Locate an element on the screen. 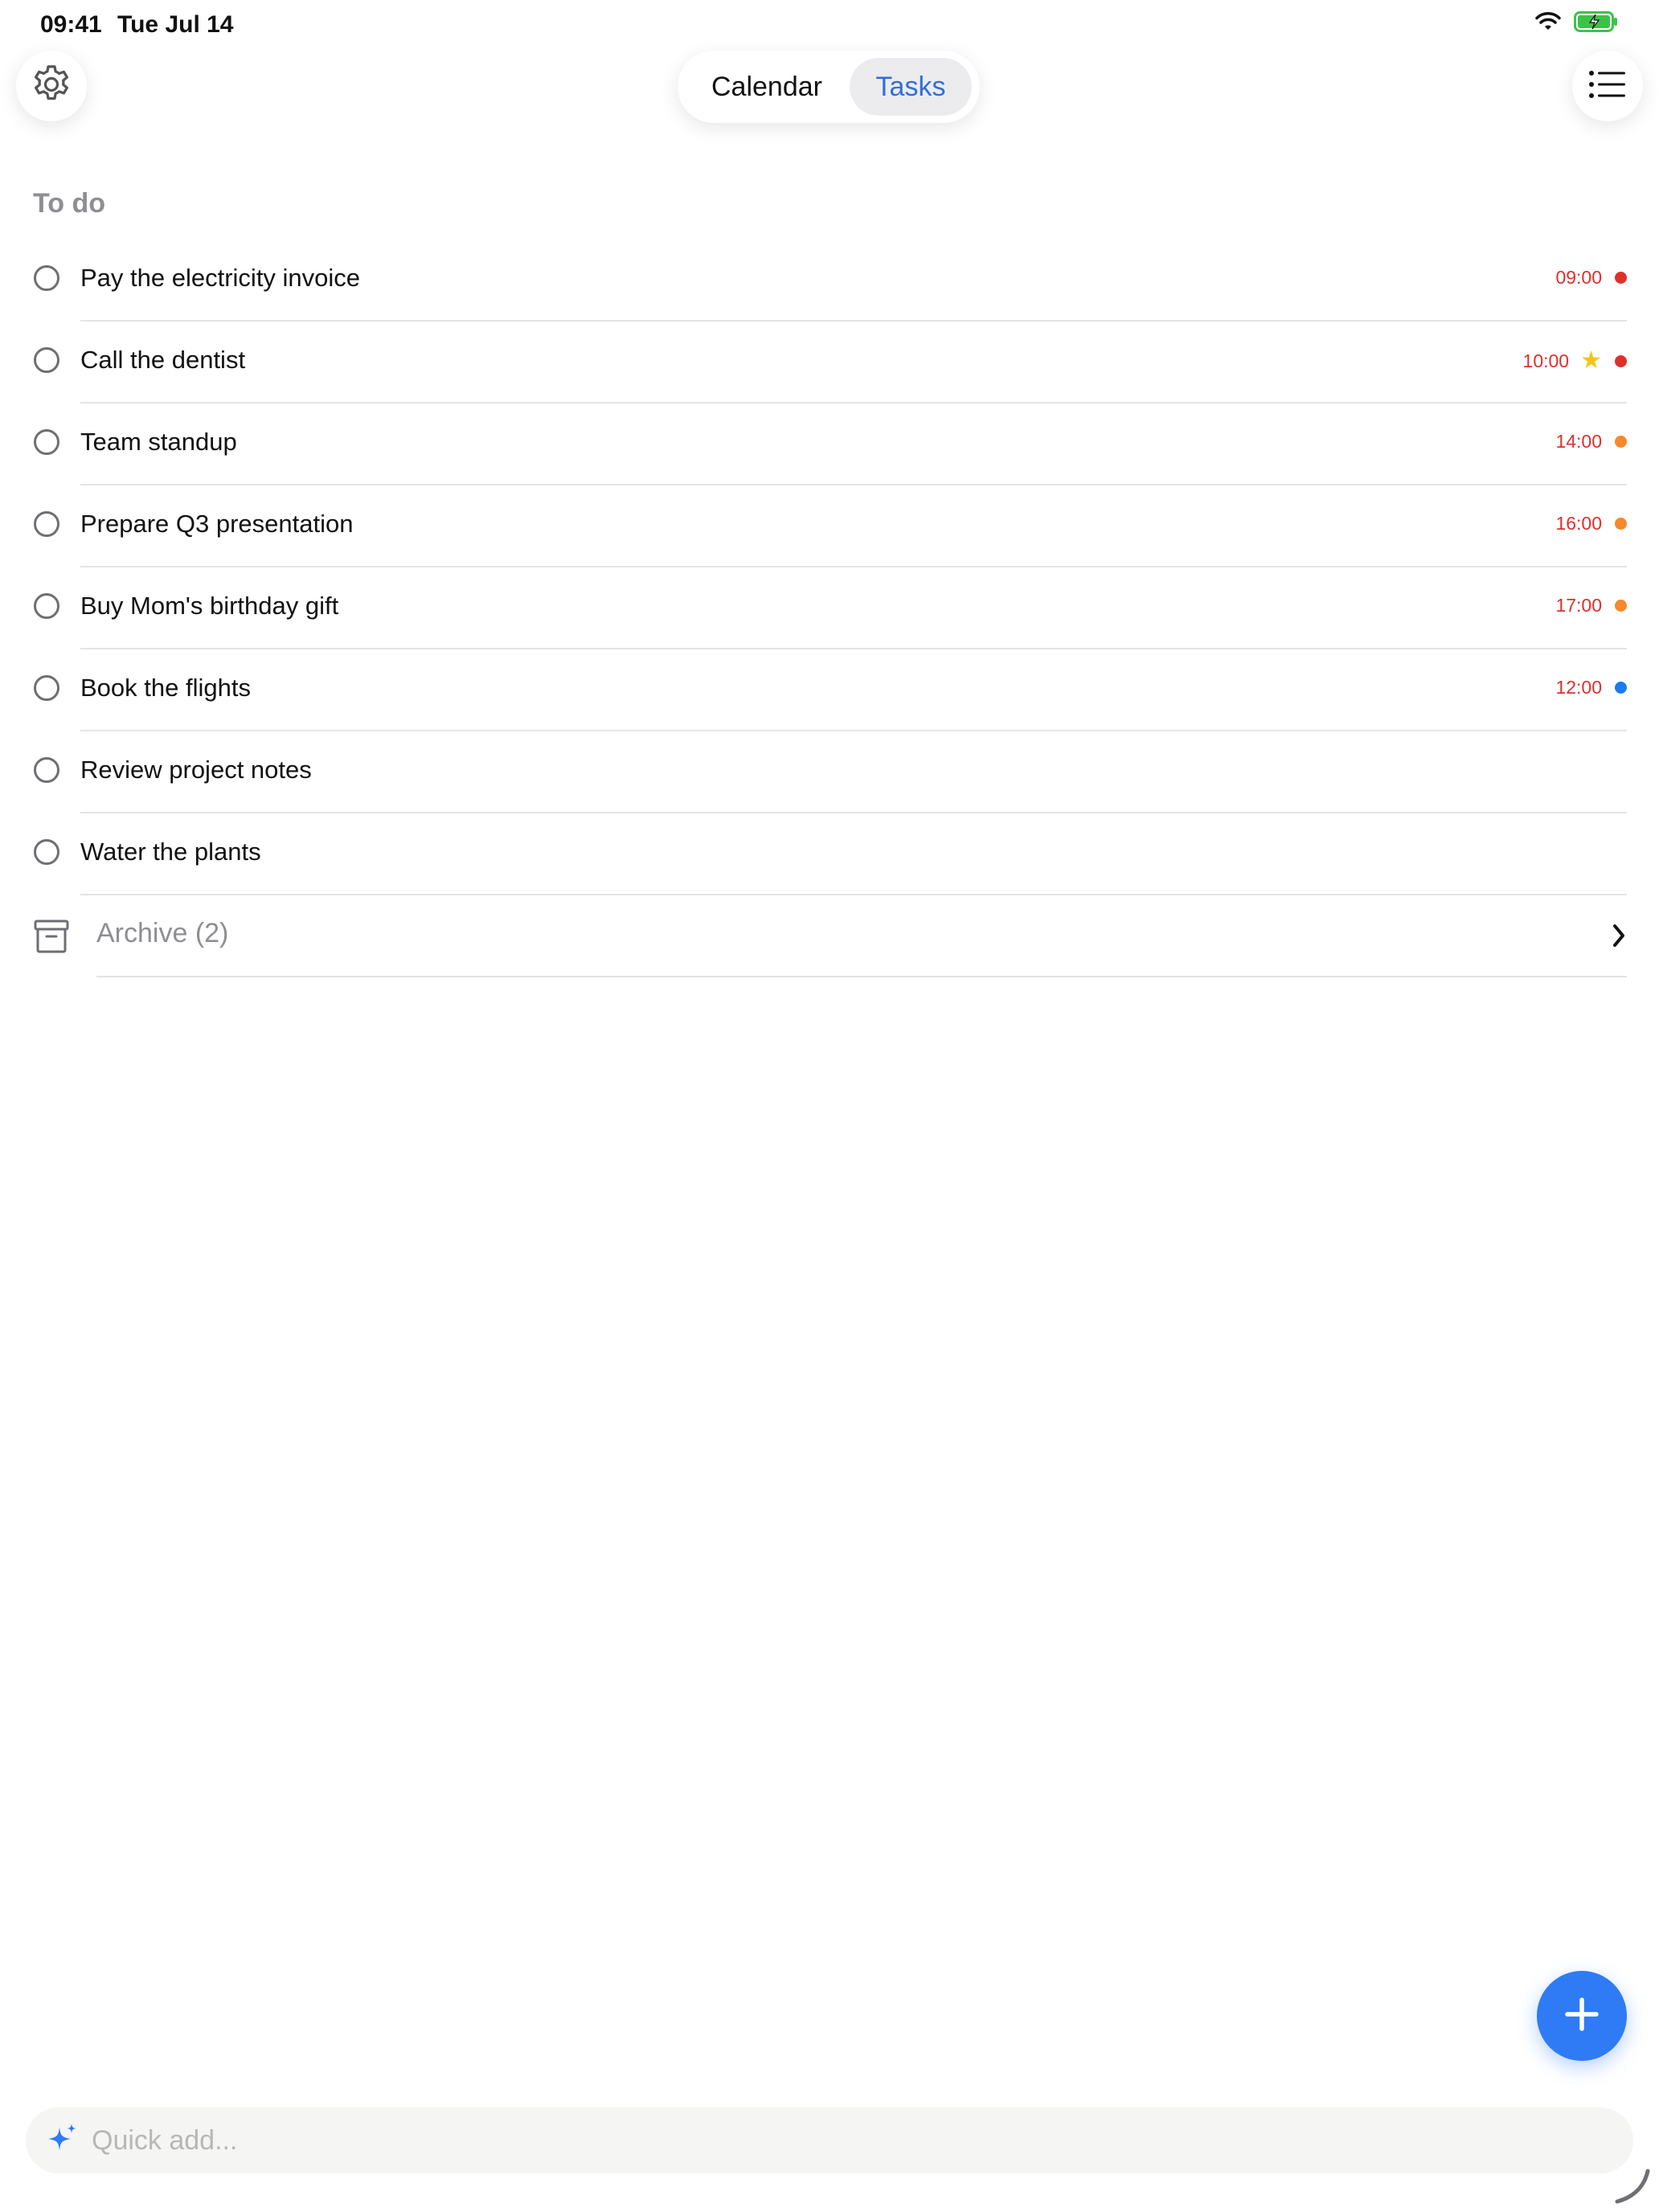 The image size is (1659, 2212). star-icon: ★ is located at coordinates (1591, 360).